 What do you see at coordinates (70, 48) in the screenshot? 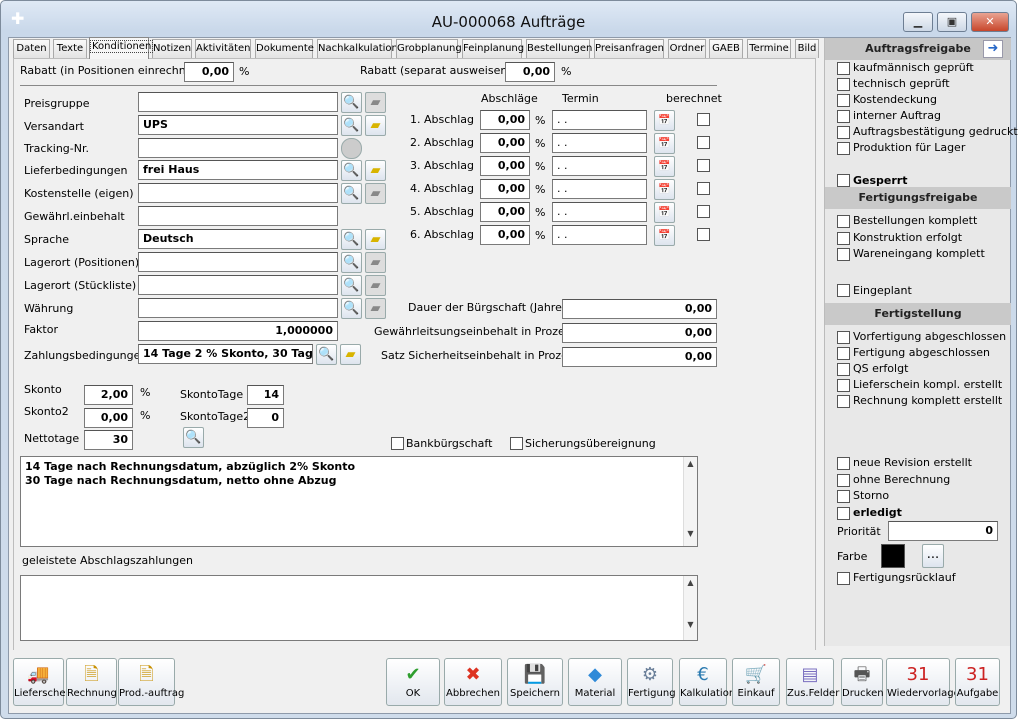
I see `tab-texte: Texte` at bounding box center [70, 48].